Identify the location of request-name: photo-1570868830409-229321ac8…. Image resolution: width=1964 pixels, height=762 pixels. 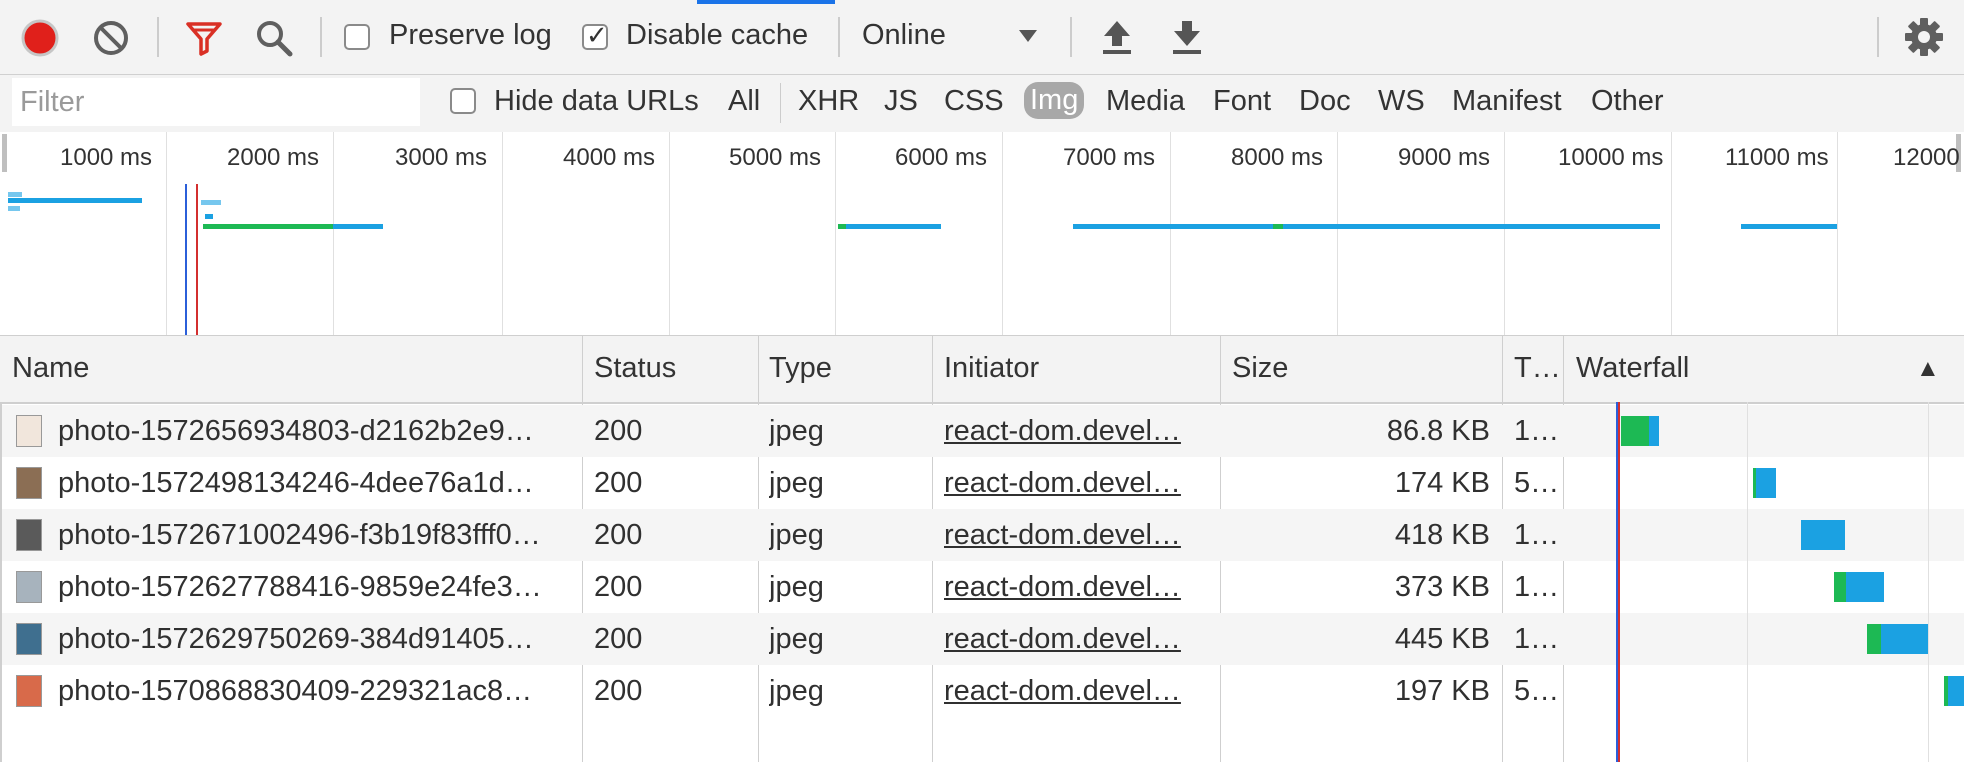
(295, 691).